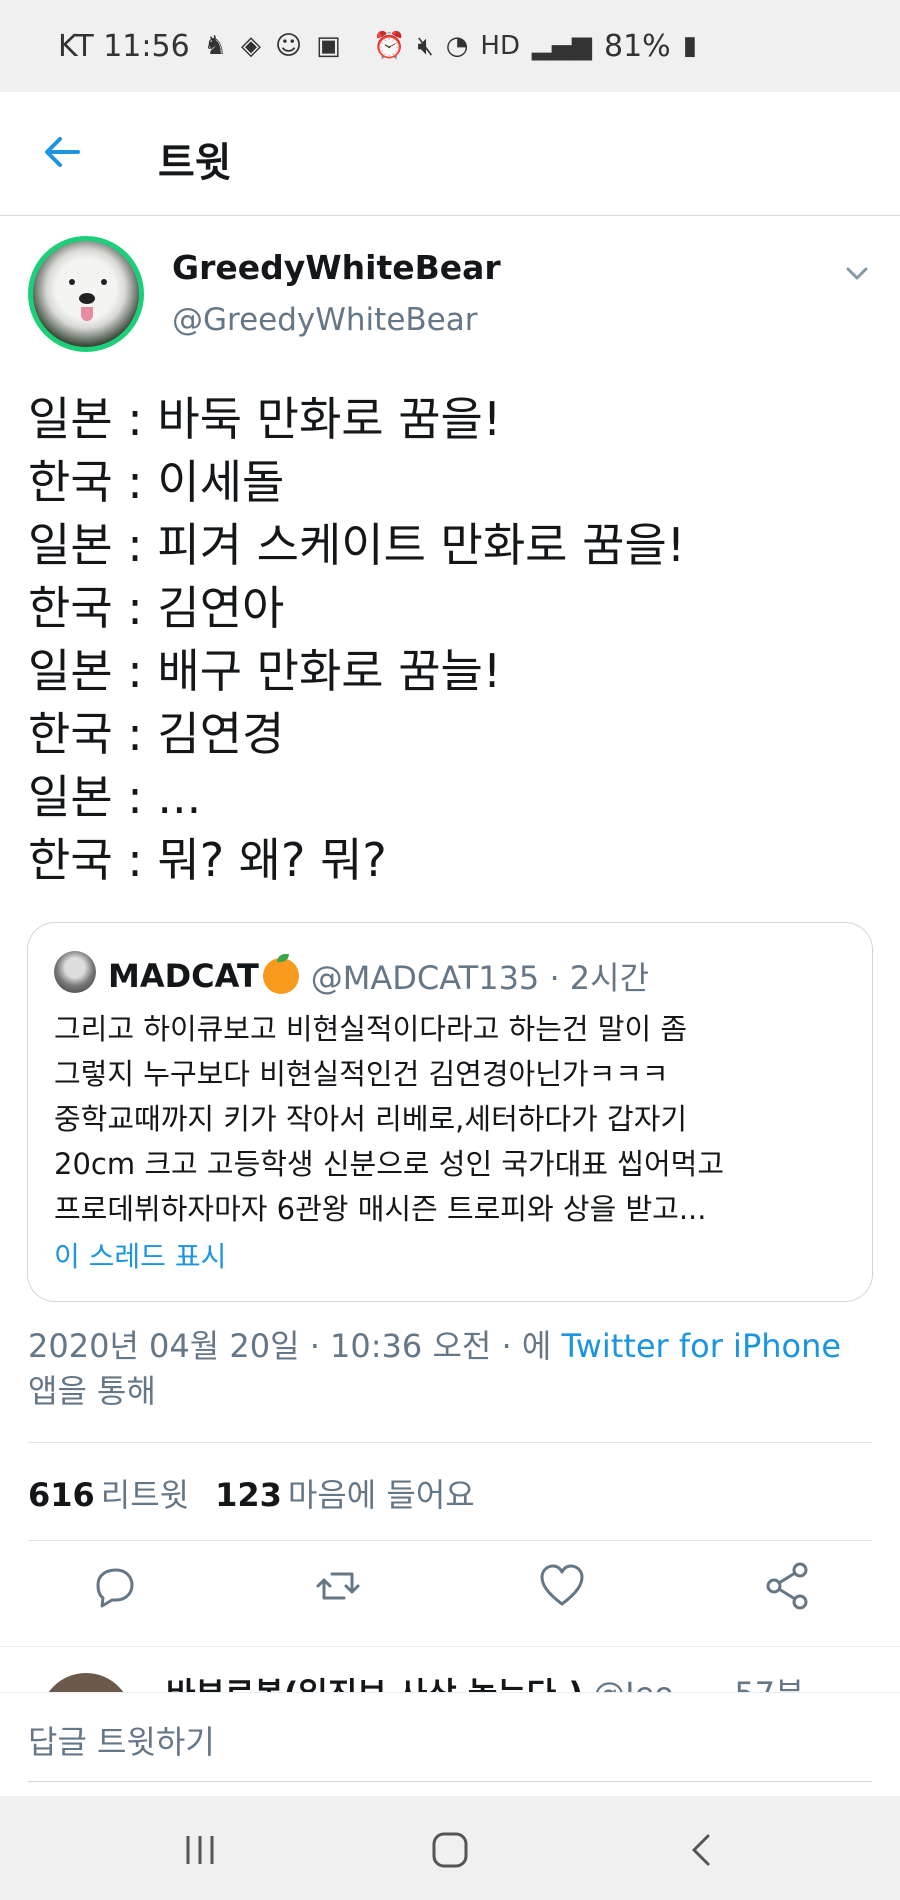 This screenshot has width=900, height=1900. Describe the element at coordinates (280, 974) in the screenshot. I see `orange-emoji-icon` at that location.